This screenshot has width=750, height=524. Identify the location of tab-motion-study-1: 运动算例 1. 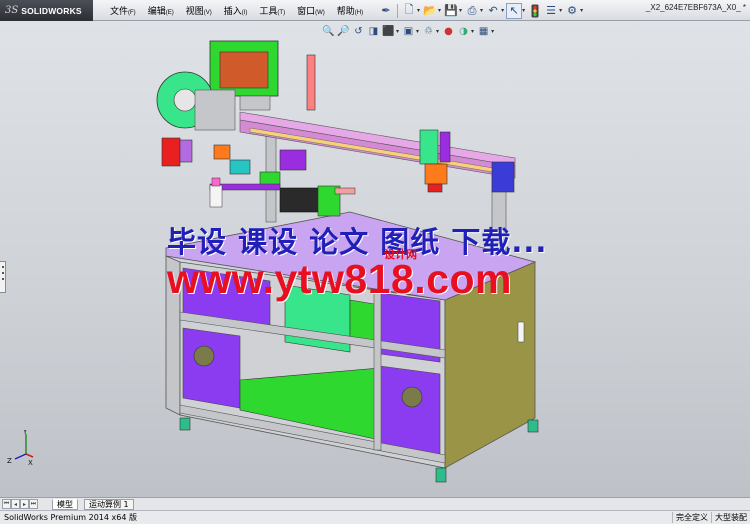
(109, 504).